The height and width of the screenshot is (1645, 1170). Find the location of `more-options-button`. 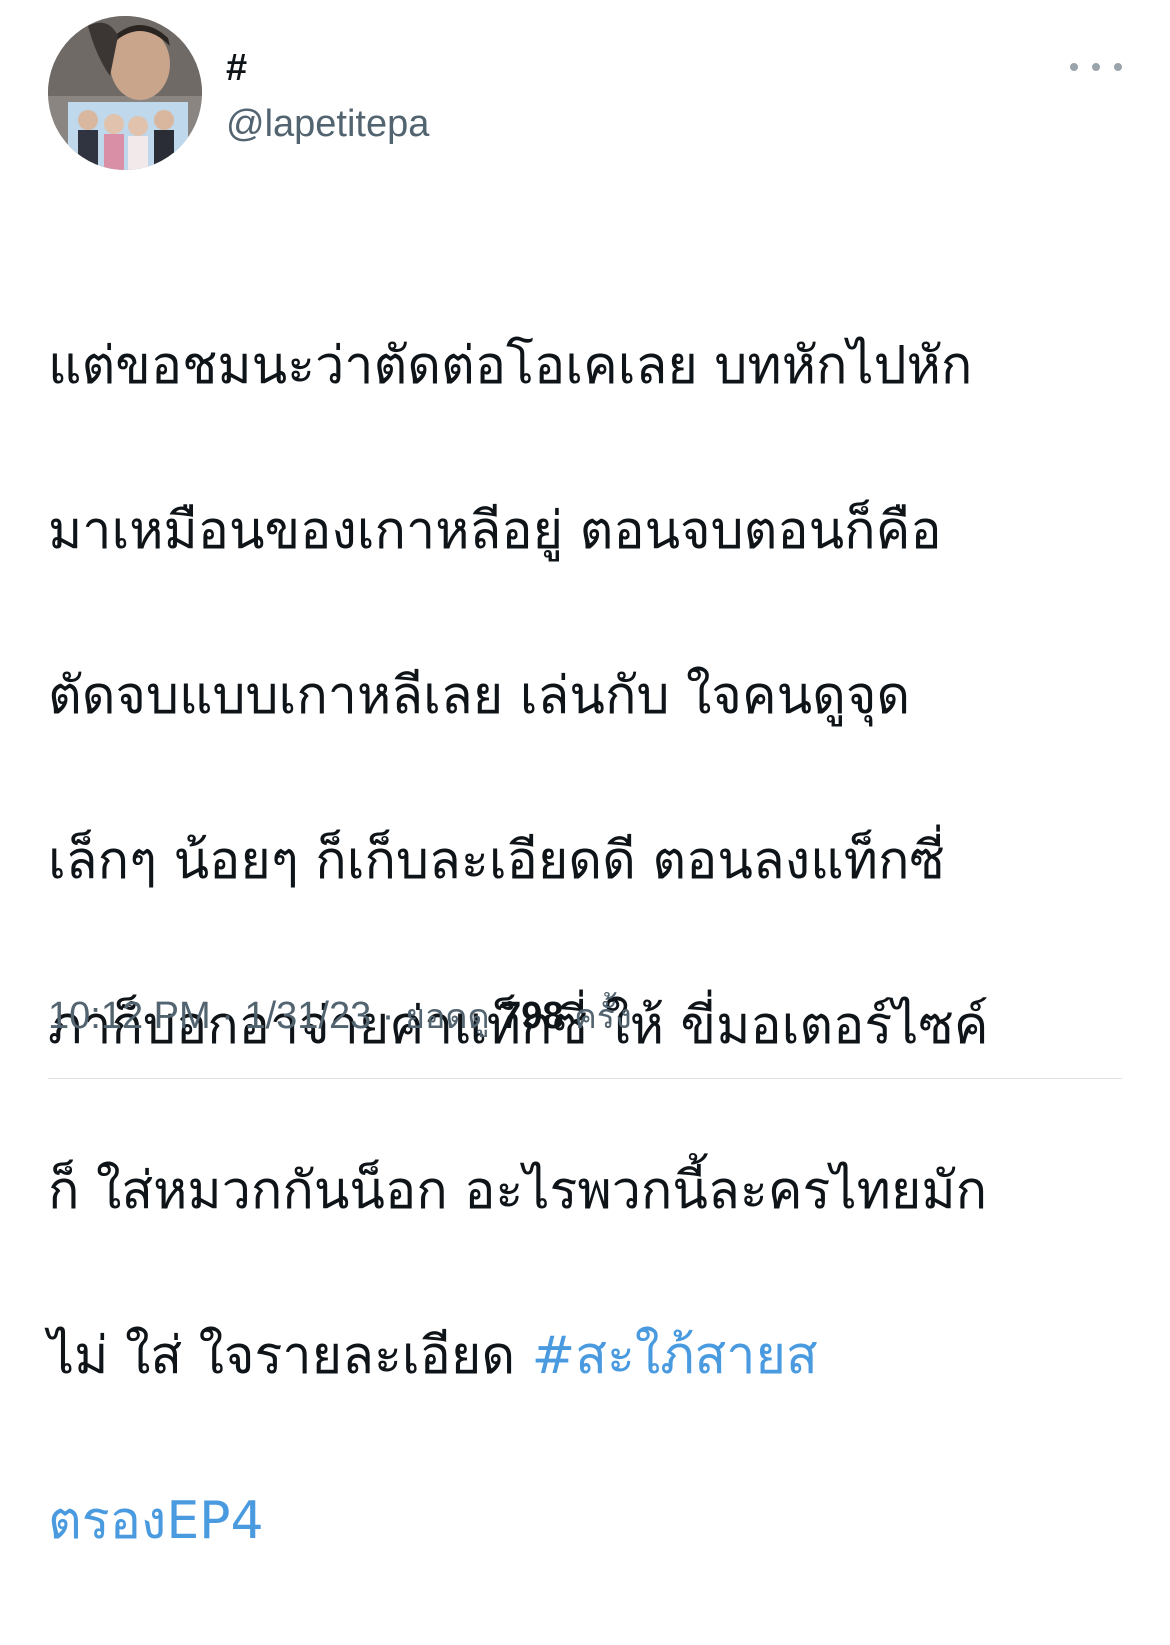

more-options-button is located at coordinates (1096, 67).